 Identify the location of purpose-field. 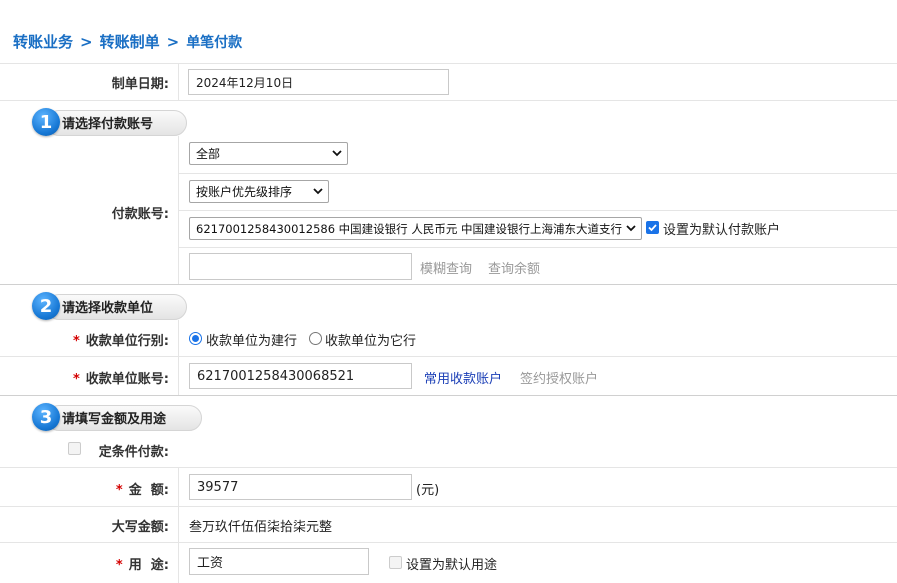
(279, 561).